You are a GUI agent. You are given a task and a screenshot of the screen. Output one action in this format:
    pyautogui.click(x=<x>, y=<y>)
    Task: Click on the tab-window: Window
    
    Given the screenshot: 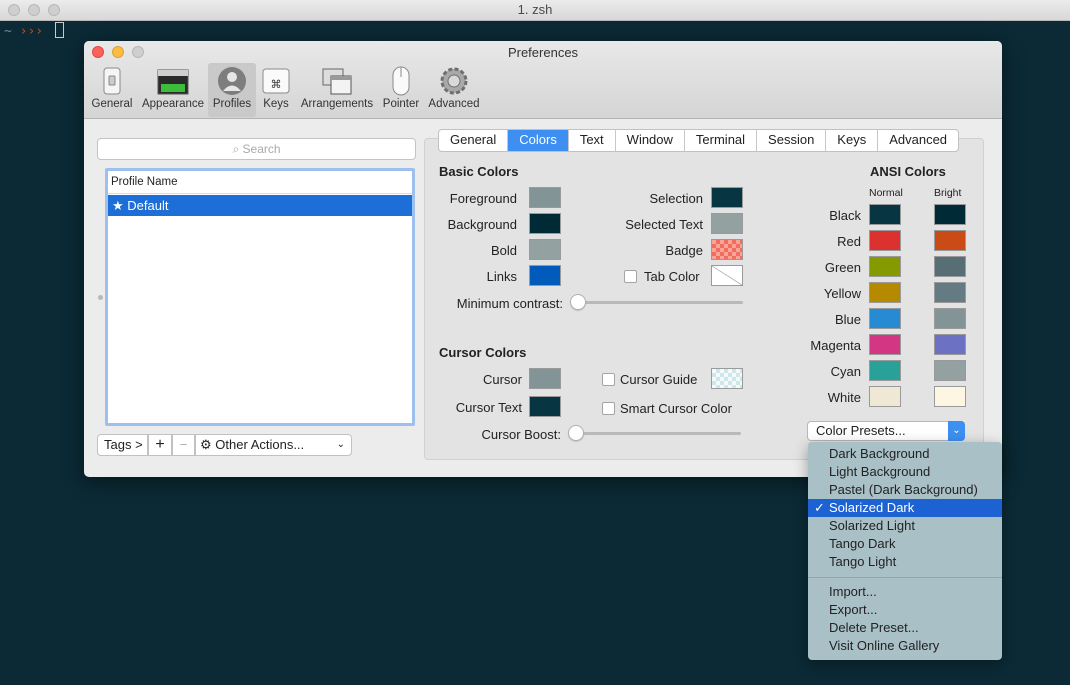 What is the action you would take?
    pyautogui.click(x=650, y=140)
    